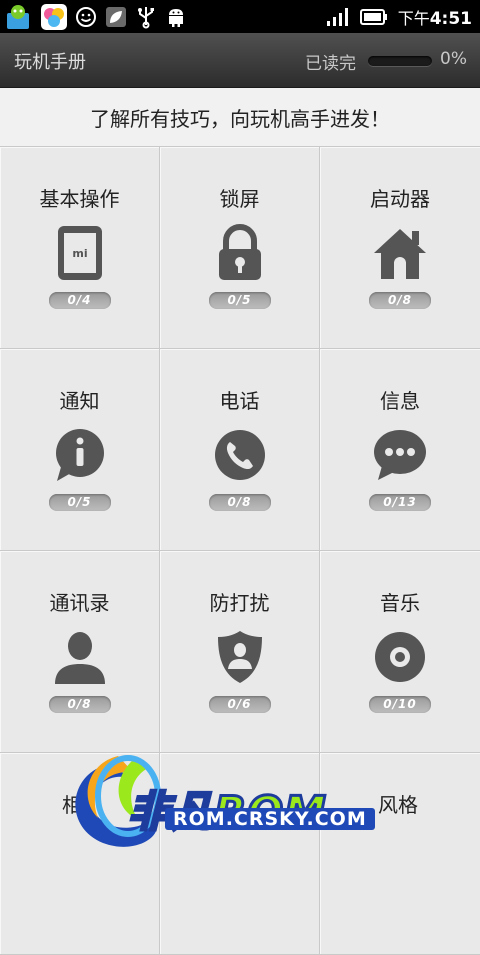  What do you see at coordinates (400, 603) in the screenshot?
I see `category-label: 音乐` at bounding box center [400, 603].